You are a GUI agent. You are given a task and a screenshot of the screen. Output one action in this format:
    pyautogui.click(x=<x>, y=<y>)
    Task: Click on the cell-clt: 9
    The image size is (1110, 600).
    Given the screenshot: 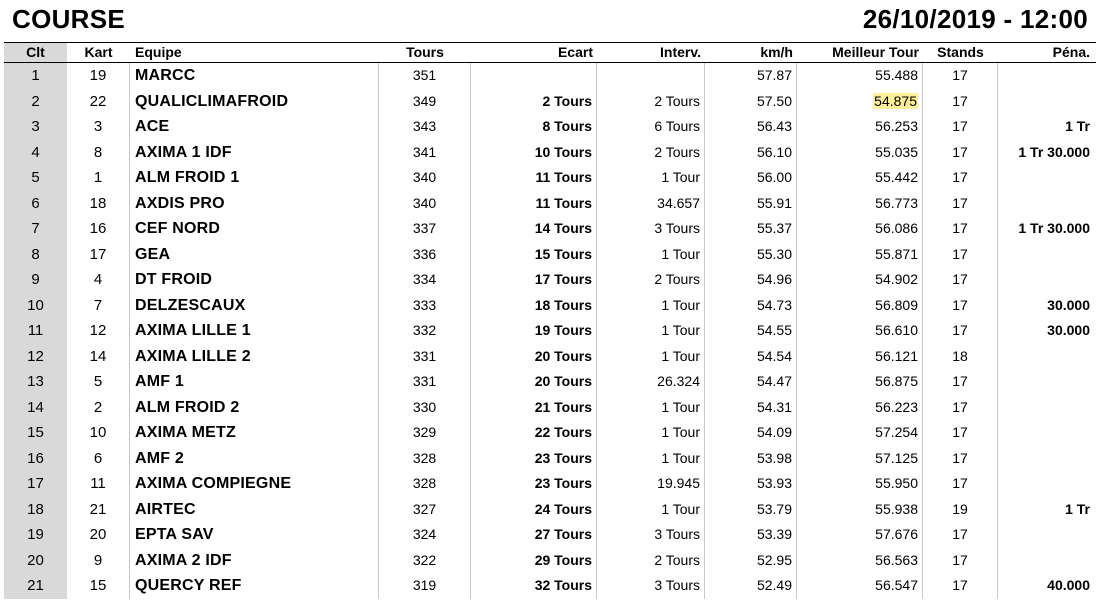 What is the action you would take?
    pyautogui.click(x=35, y=280)
    